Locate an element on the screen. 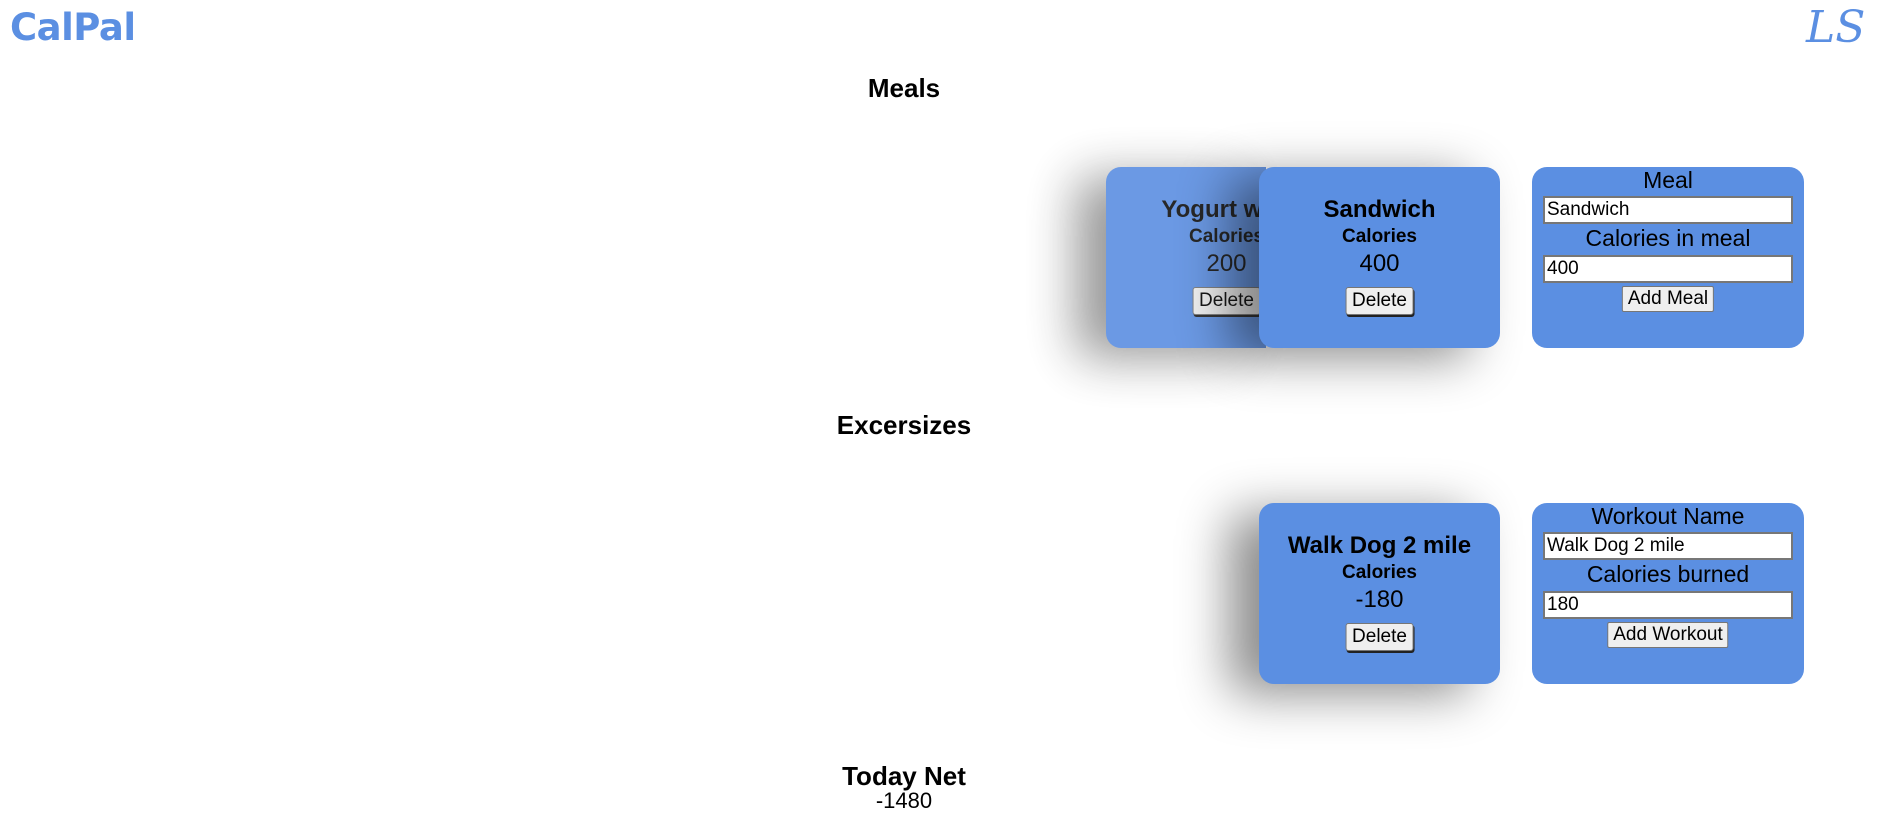  workout-calories-input is located at coordinates (1668, 605).